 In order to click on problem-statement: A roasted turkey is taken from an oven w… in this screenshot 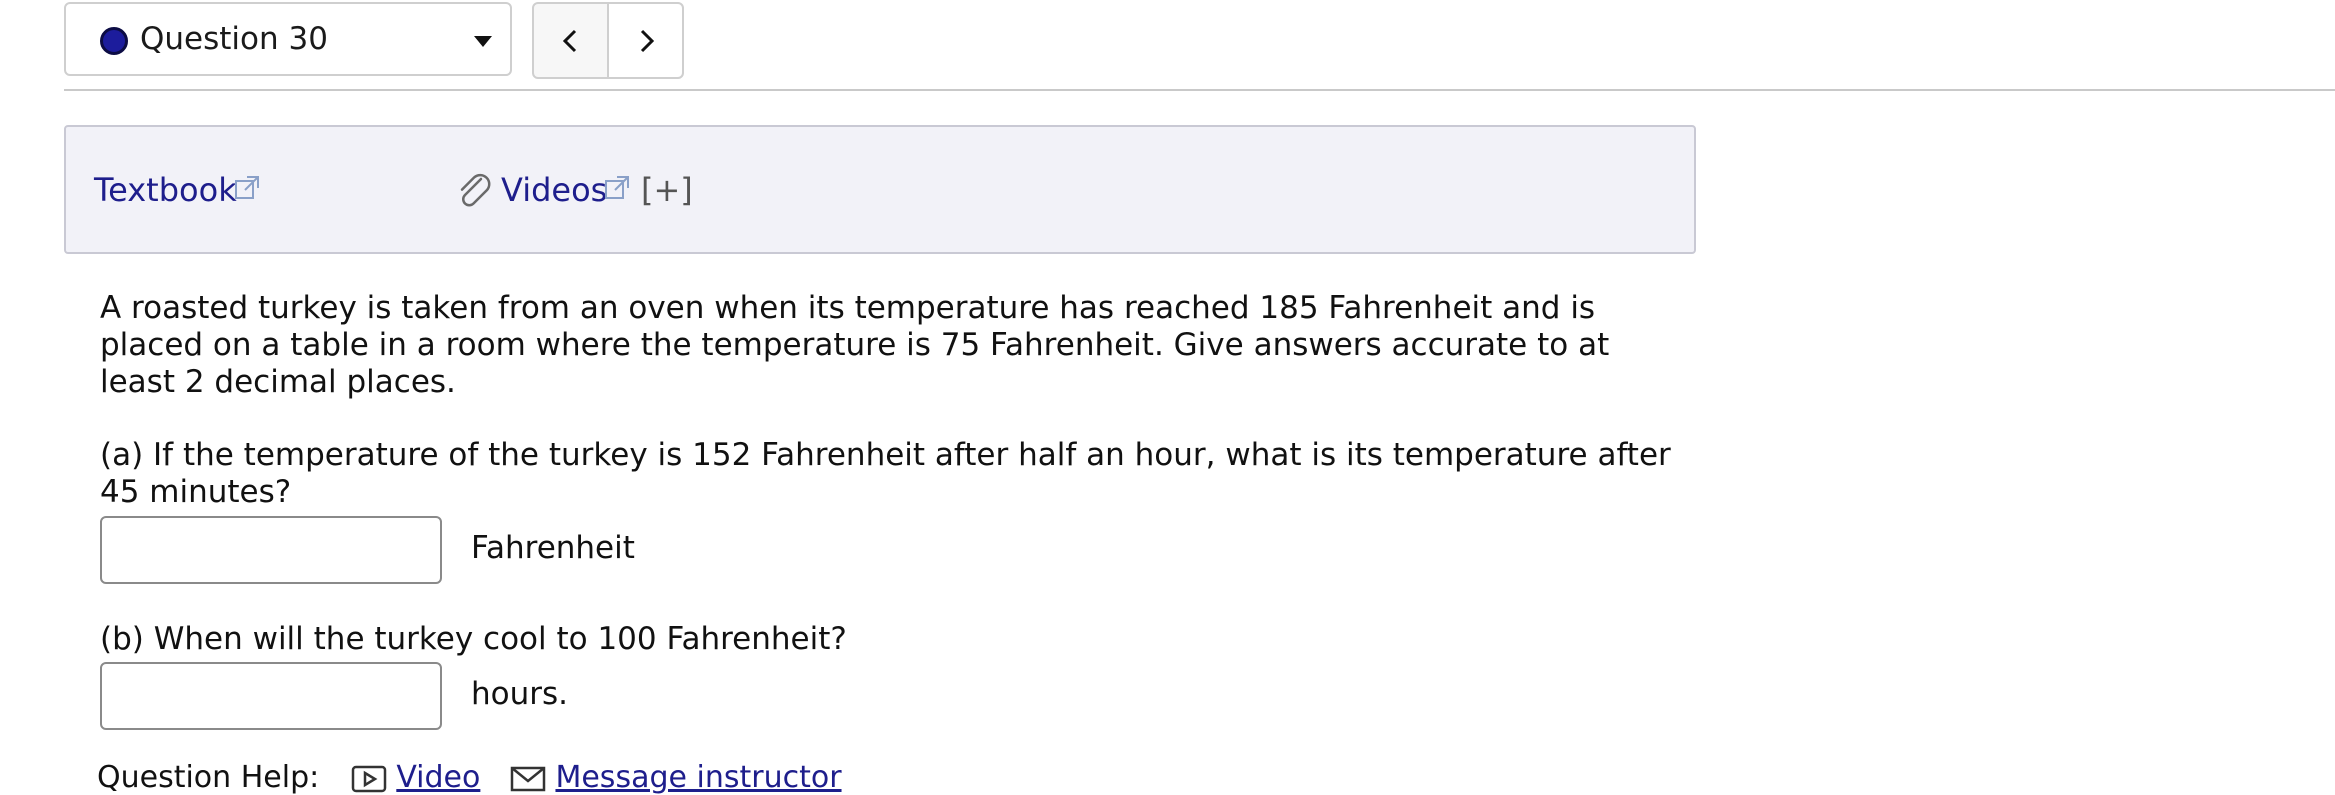, I will do `click(855, 345)`.